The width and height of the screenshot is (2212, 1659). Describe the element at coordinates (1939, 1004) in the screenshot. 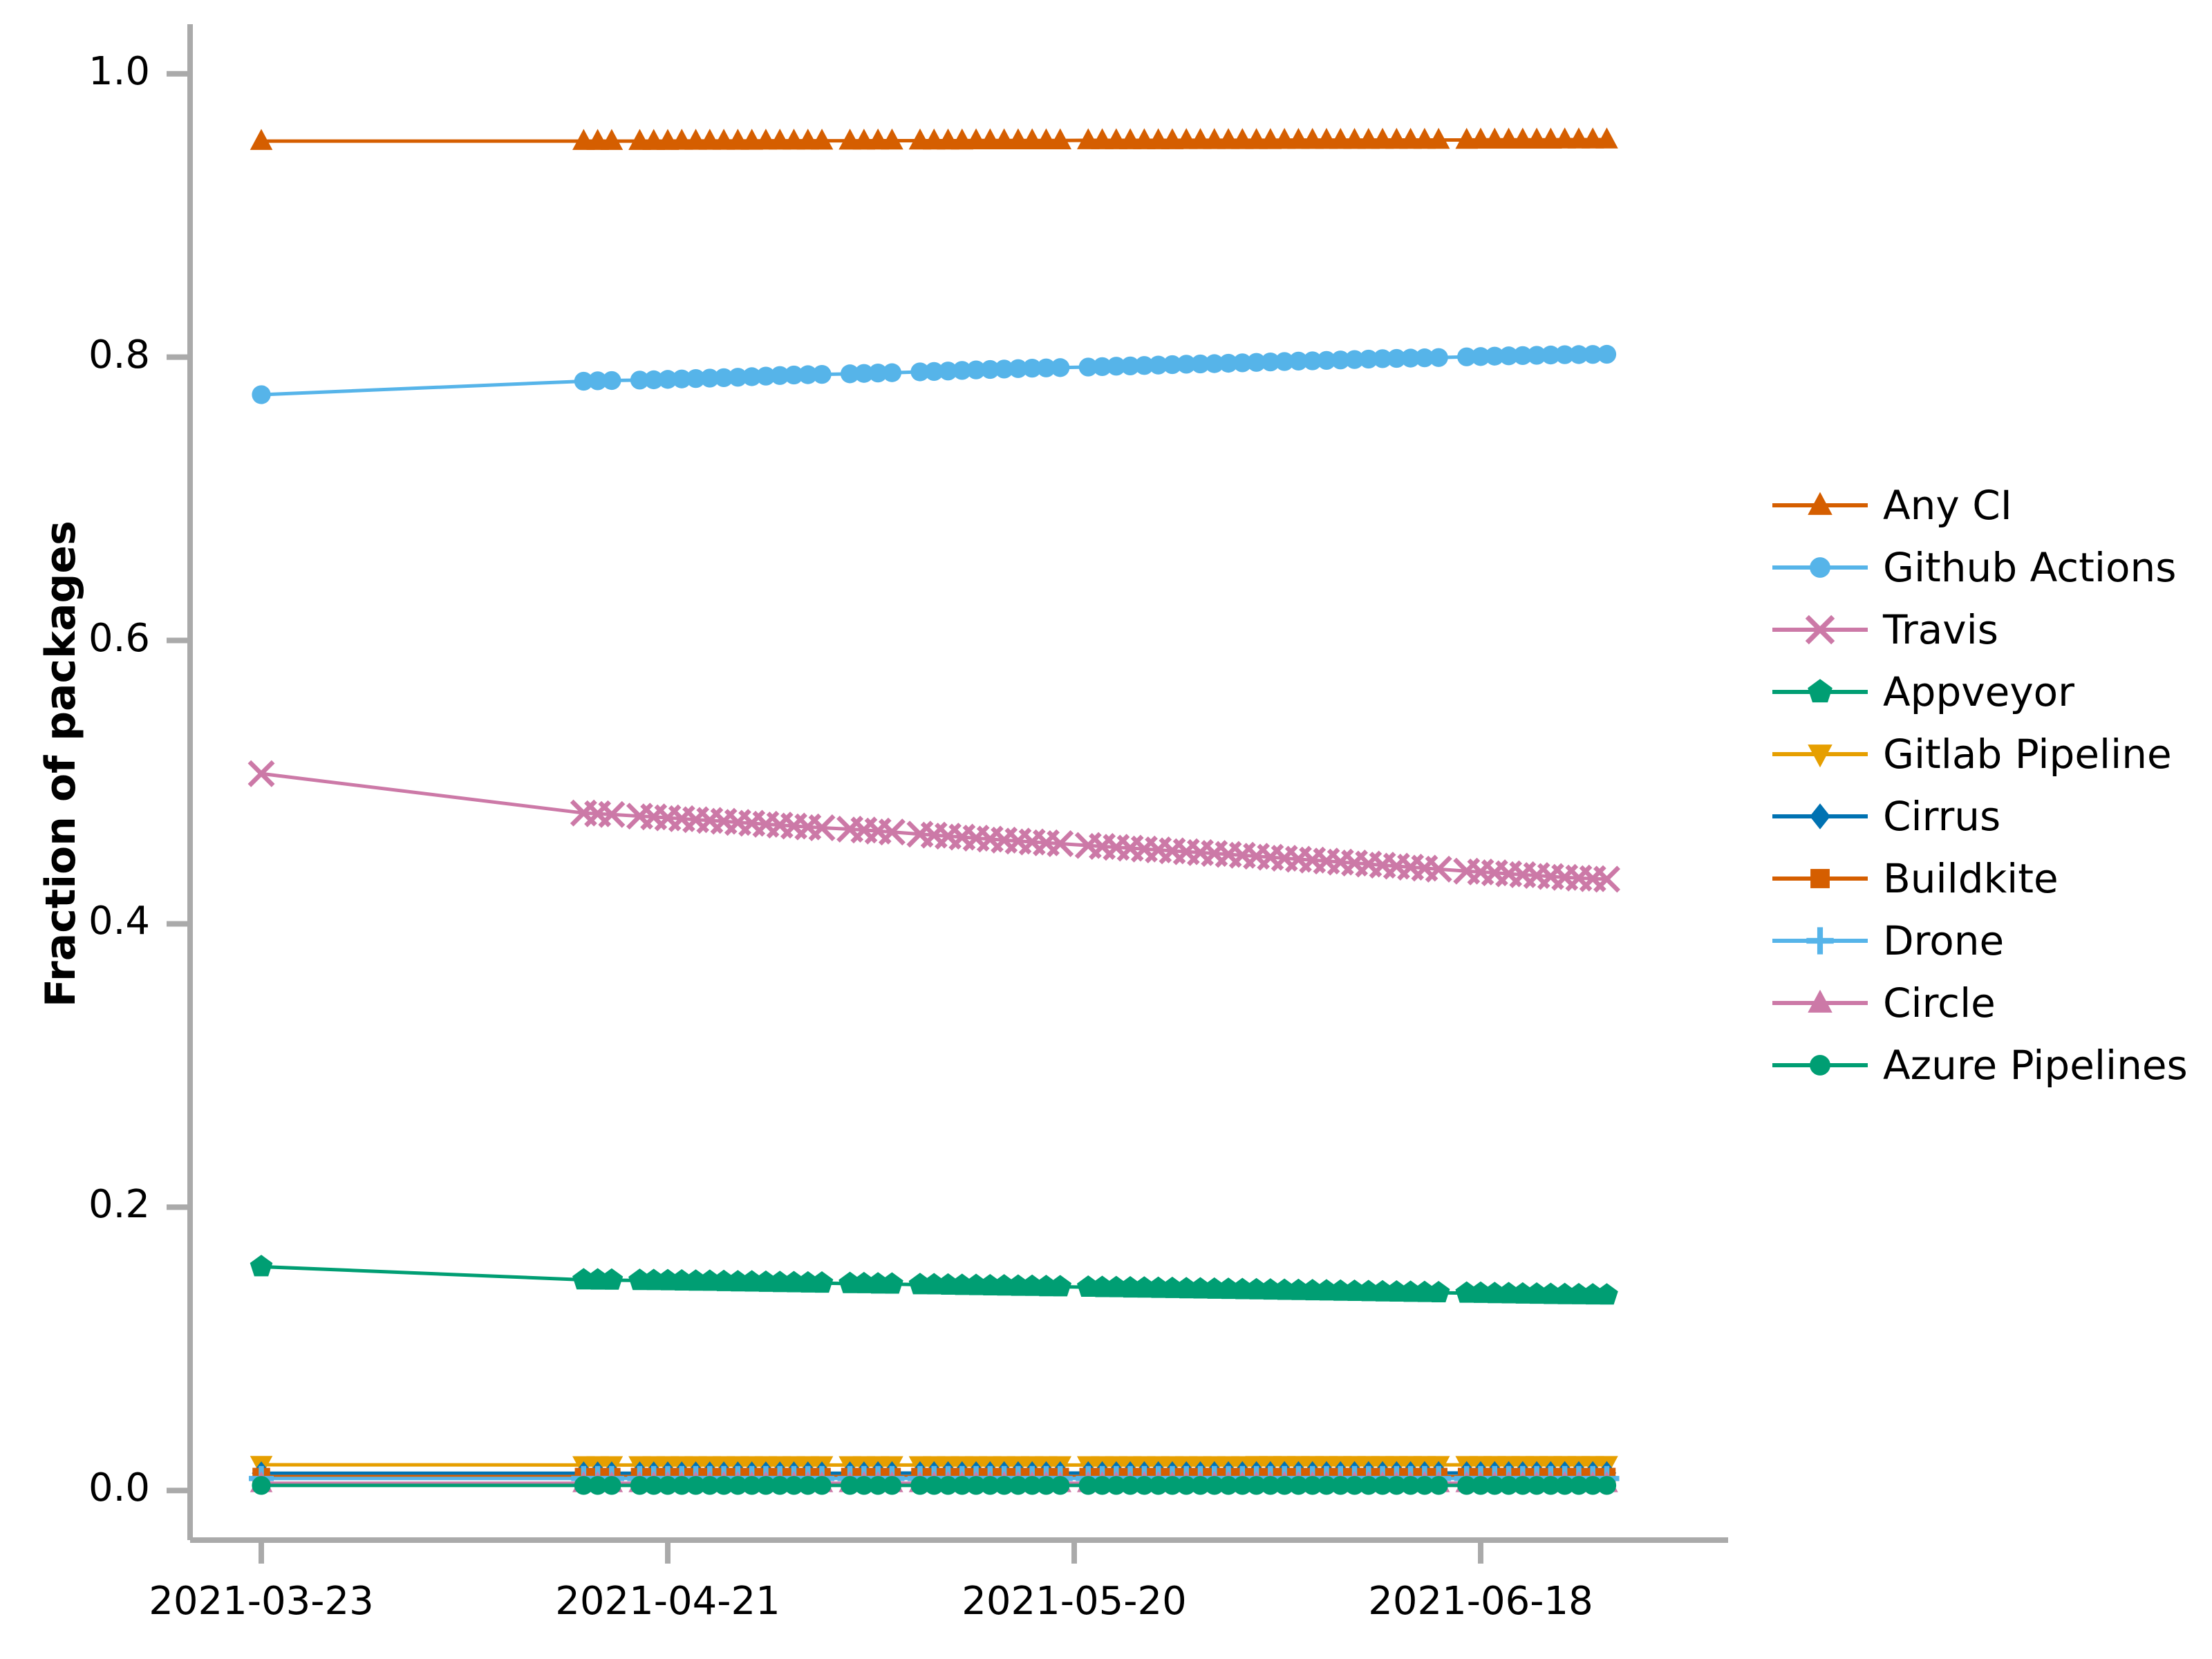

I see `legend-label: Circle` at that location.